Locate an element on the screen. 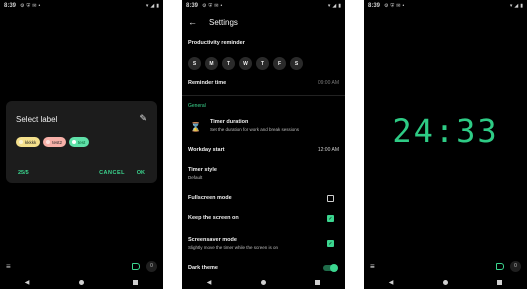 The width and height of the screenshot is (527, 289). keep-screen-on-checkbox: ✓ is located at coordinates (330, 218).